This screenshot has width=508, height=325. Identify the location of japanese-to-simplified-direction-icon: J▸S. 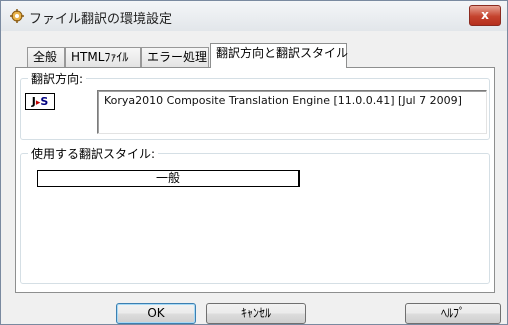
(40, 101).